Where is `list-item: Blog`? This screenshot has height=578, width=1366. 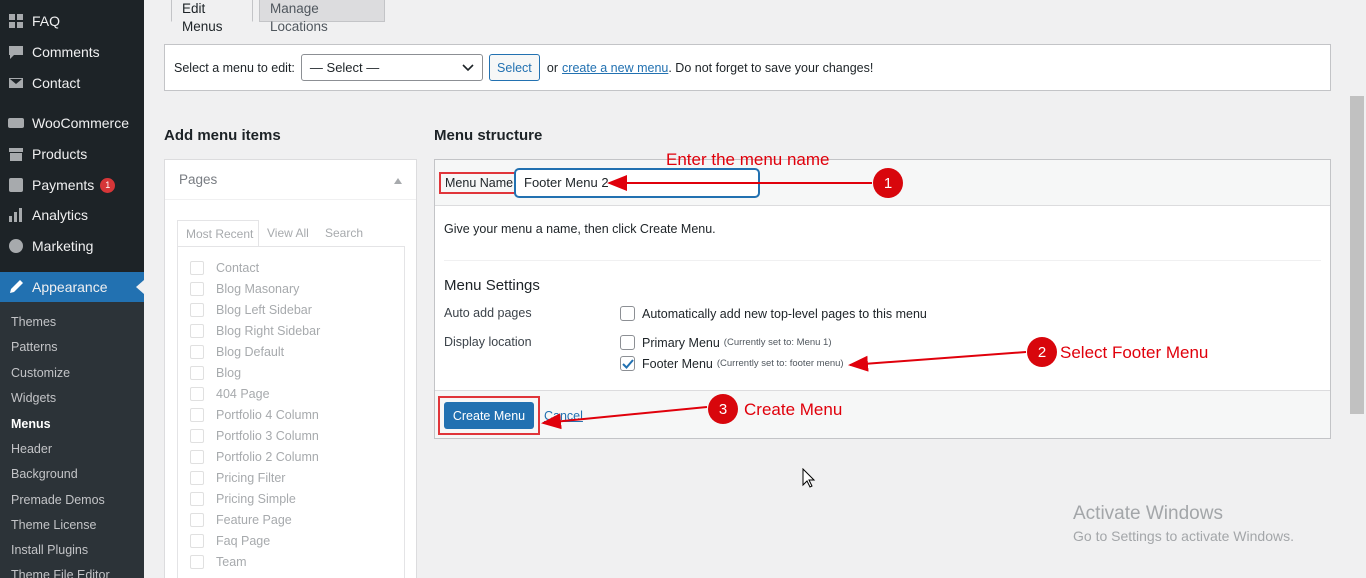
list-item: Blog is located at coordinates (215, 373).